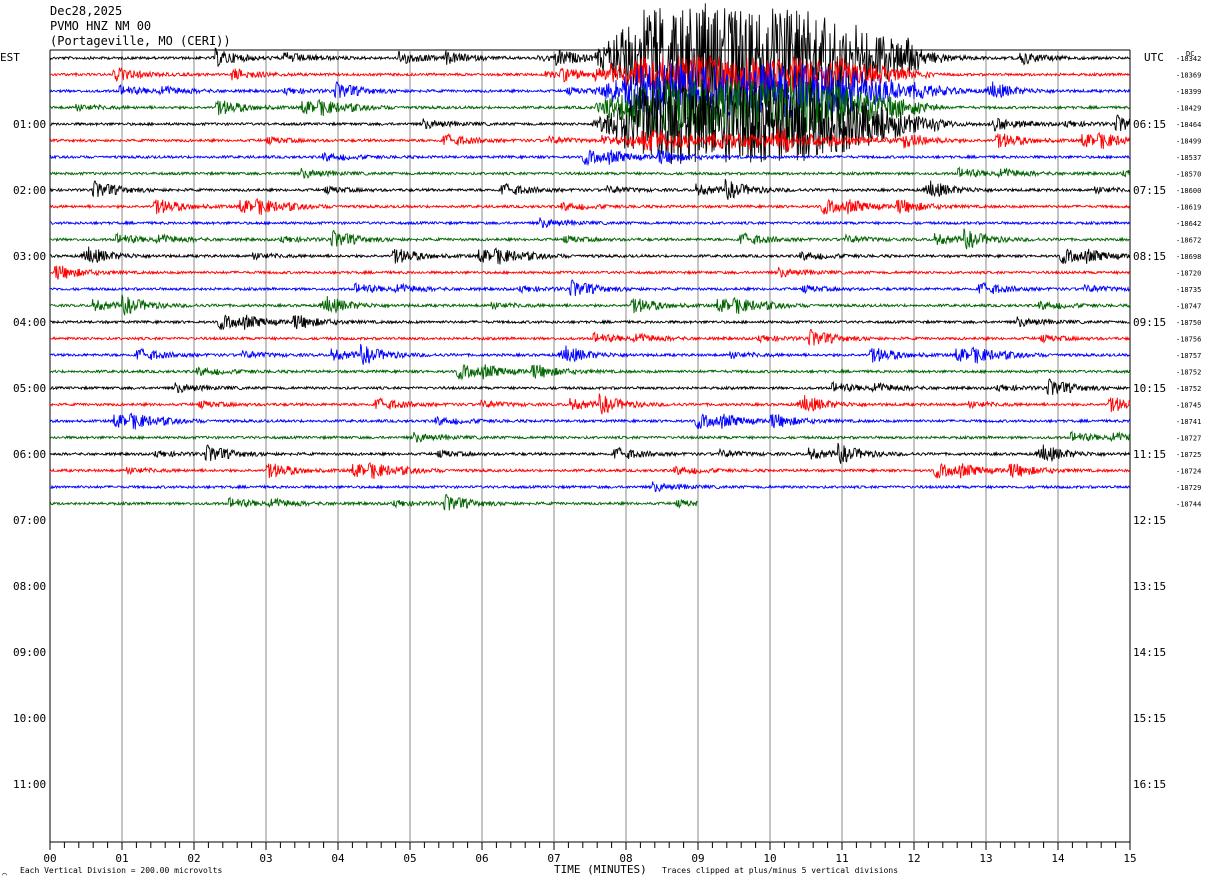 The height and width of the screenshot is (886, 1210). I want to click on dc-offset-label: -18369, so click(1188, 76).